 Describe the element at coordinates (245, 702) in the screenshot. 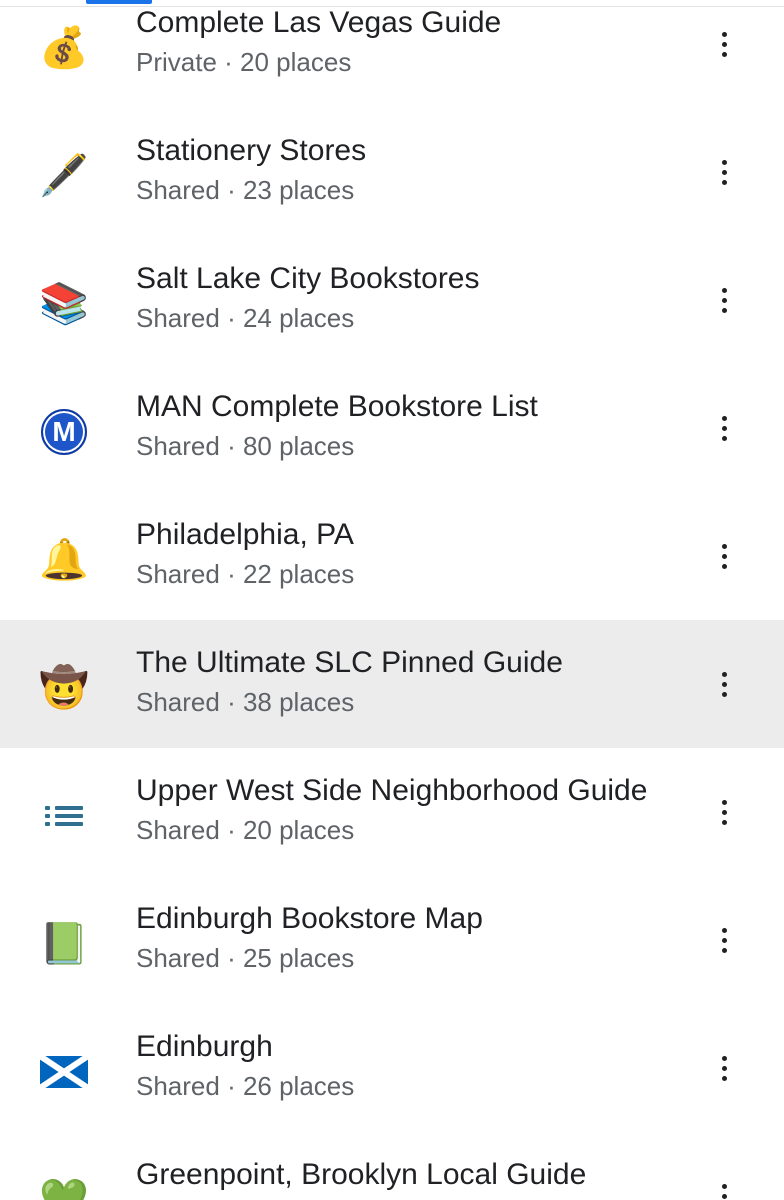

I see `list-item-subtitle: Shared · 38 places` at that location.